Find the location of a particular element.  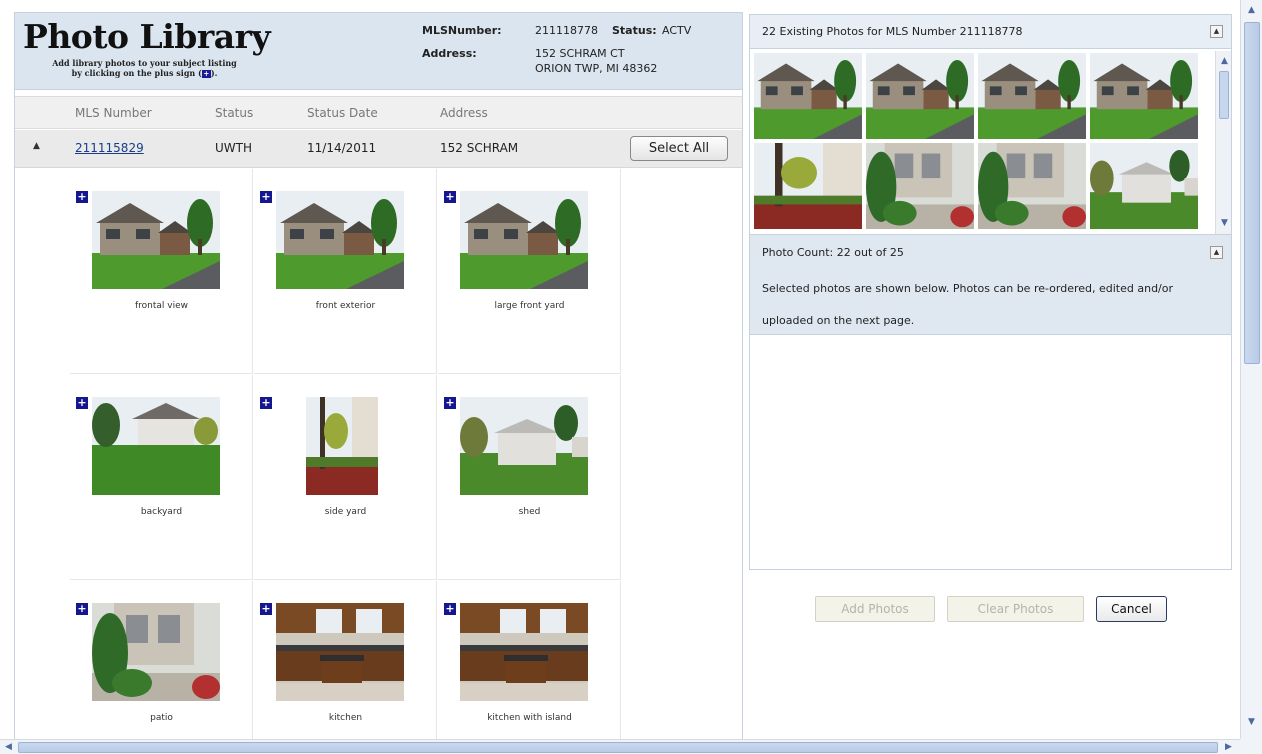

instruction-line2: by clicking on the plus sign ( is located at coordinates (136, 73).